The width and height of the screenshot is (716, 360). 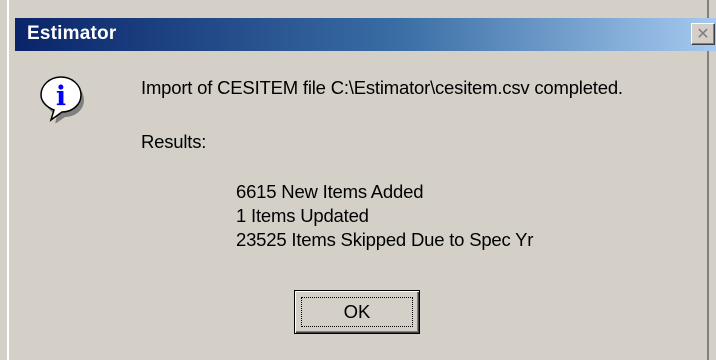 I want to click on result-skipped-items: 23525 Items Skipped Due to Spec Yr, so click(x=385, y=239).